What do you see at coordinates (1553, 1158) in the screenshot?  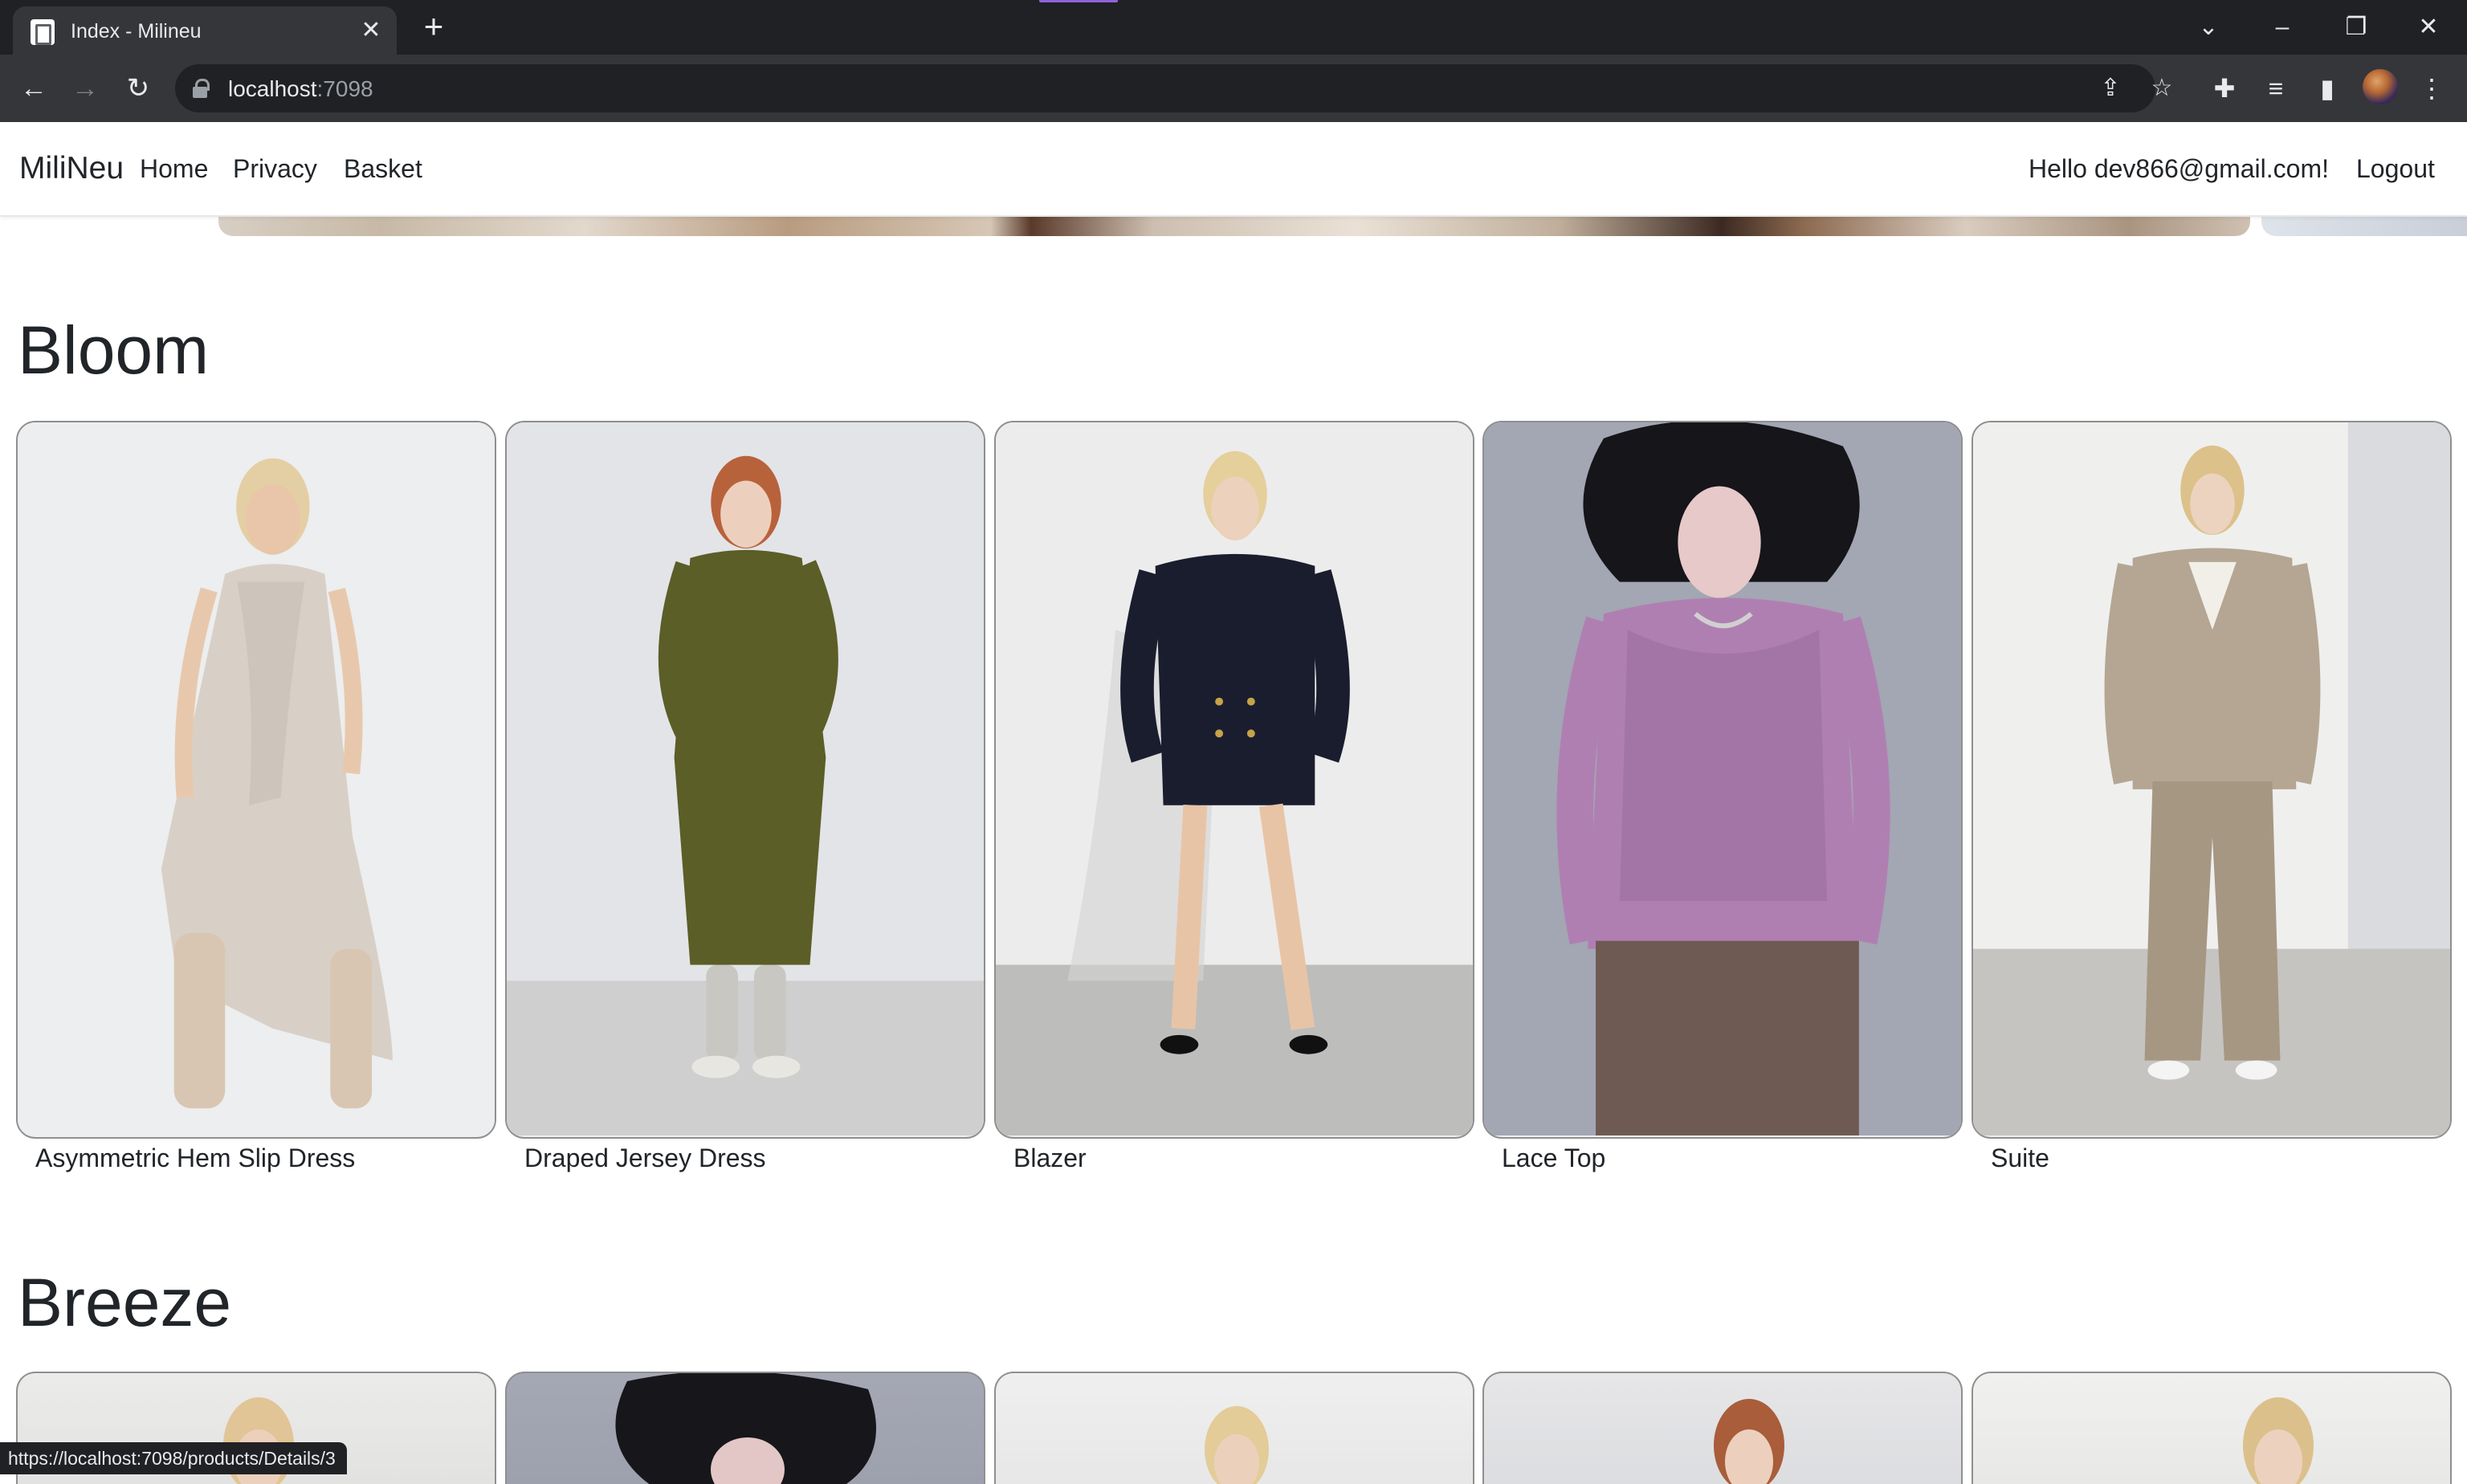 I see `product-name: Lace Top` at bounding box center [1553, 1158].